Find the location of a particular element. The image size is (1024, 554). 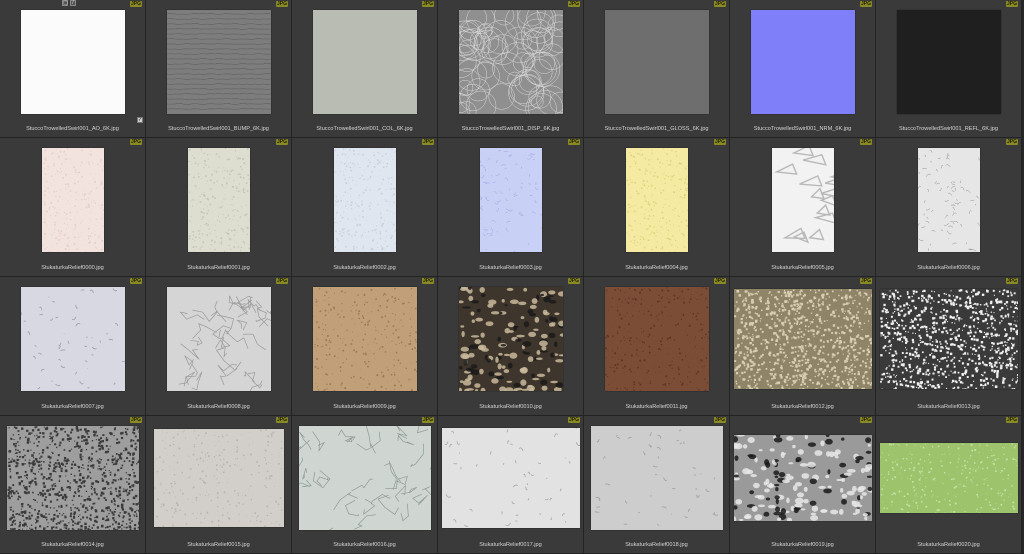

file-name-label: StukaturkaRelief0003.jpg is located at coordinates (510, 268).